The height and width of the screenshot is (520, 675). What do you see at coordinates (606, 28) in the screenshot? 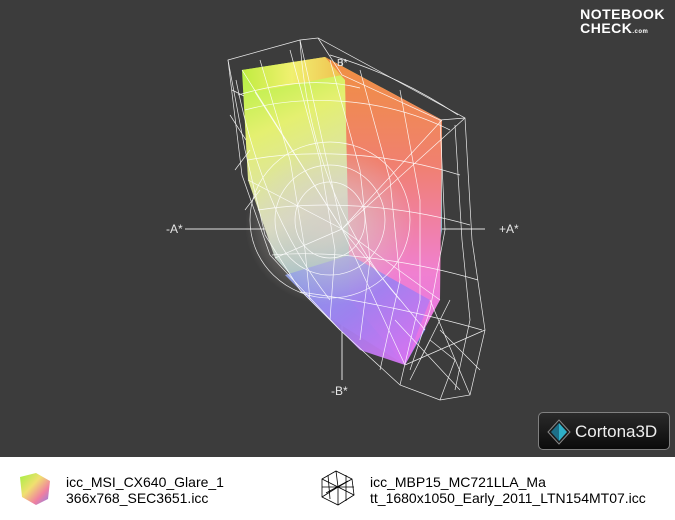
I see `brand-line2: CHECK` at bounding box center [606, 28].